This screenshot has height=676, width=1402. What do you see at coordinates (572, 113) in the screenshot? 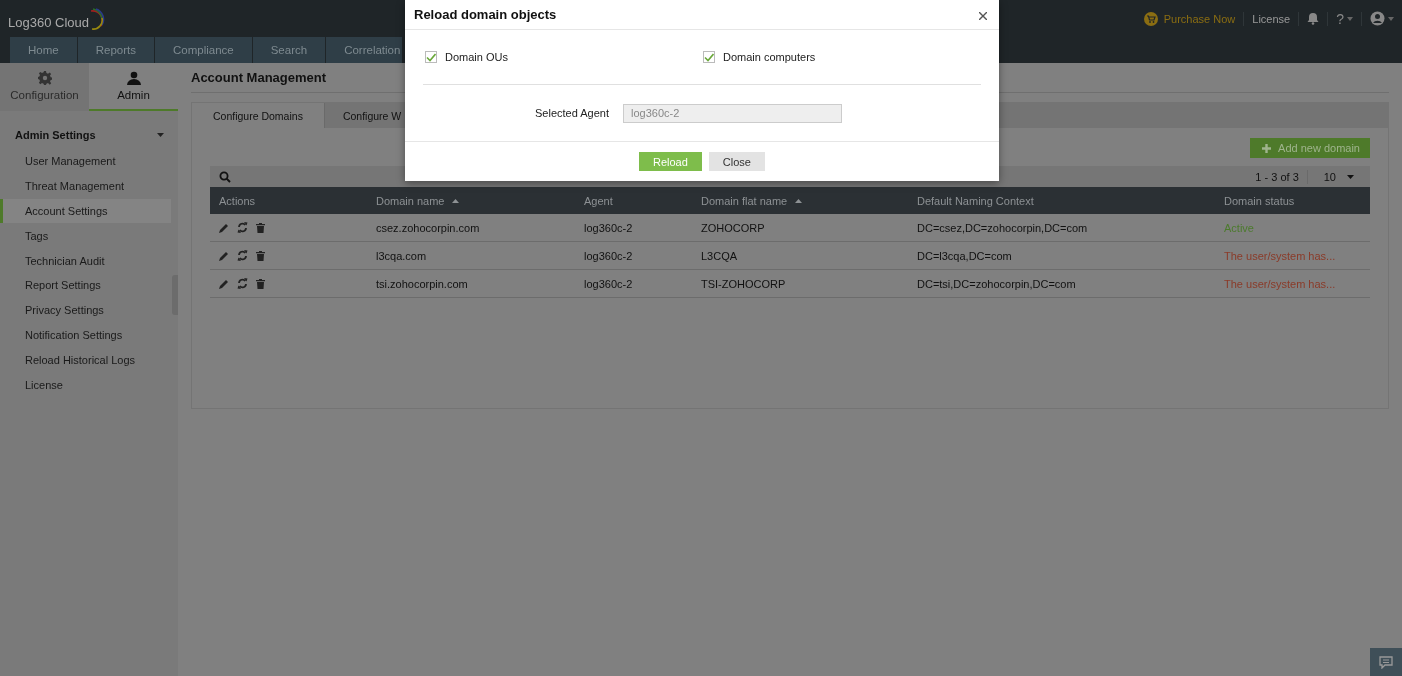
I see `field-label: Selected Agent` at bounding box center [572, 113].